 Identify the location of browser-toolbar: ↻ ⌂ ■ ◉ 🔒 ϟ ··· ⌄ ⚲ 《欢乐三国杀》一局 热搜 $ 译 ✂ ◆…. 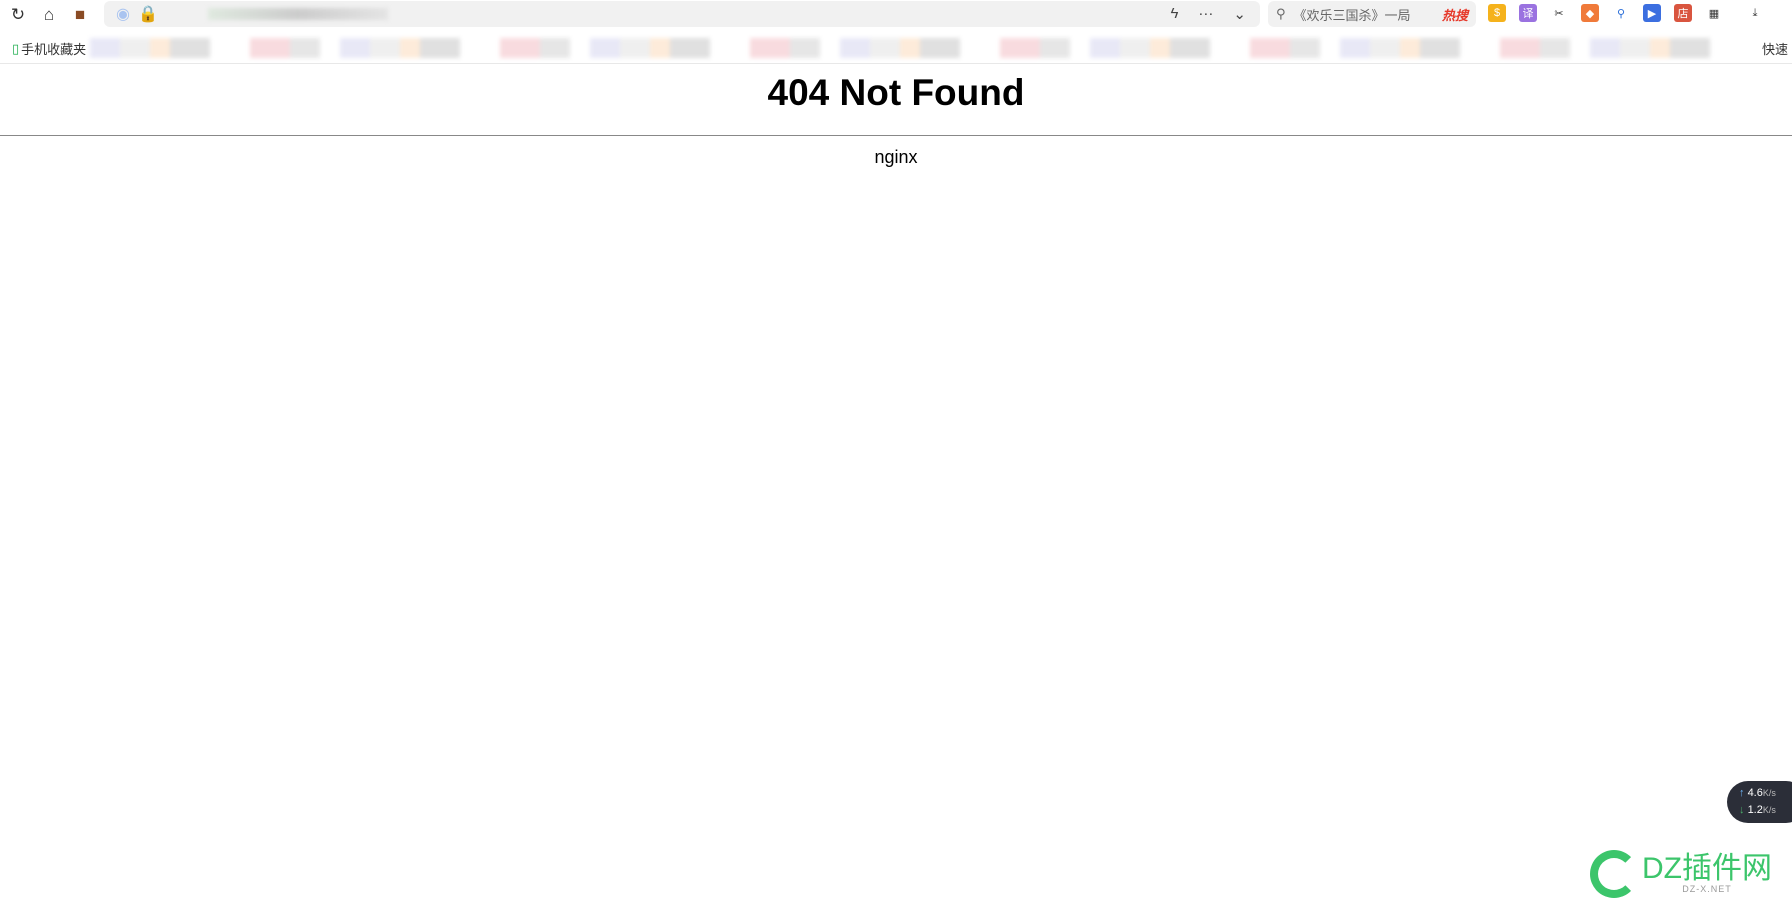
(896, 15).